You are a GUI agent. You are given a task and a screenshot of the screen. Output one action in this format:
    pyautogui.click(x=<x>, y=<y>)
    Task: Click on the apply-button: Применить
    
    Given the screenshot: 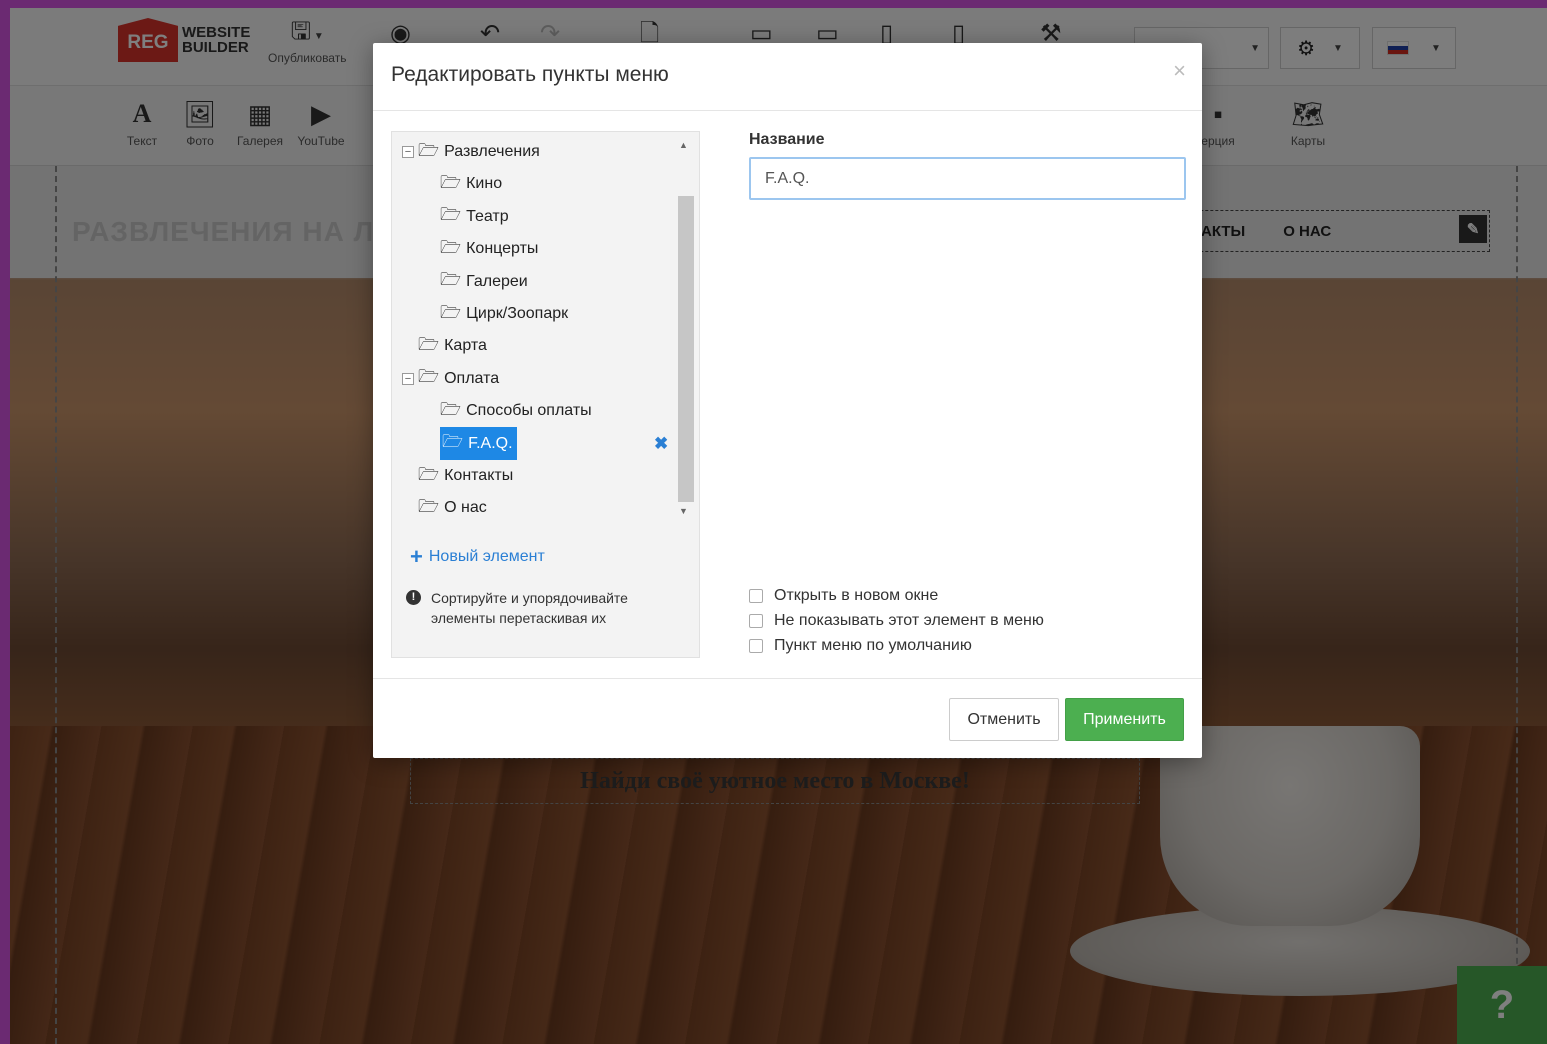 What is the action you would take?
    pyautogui.click(x=1124, y=719)
    